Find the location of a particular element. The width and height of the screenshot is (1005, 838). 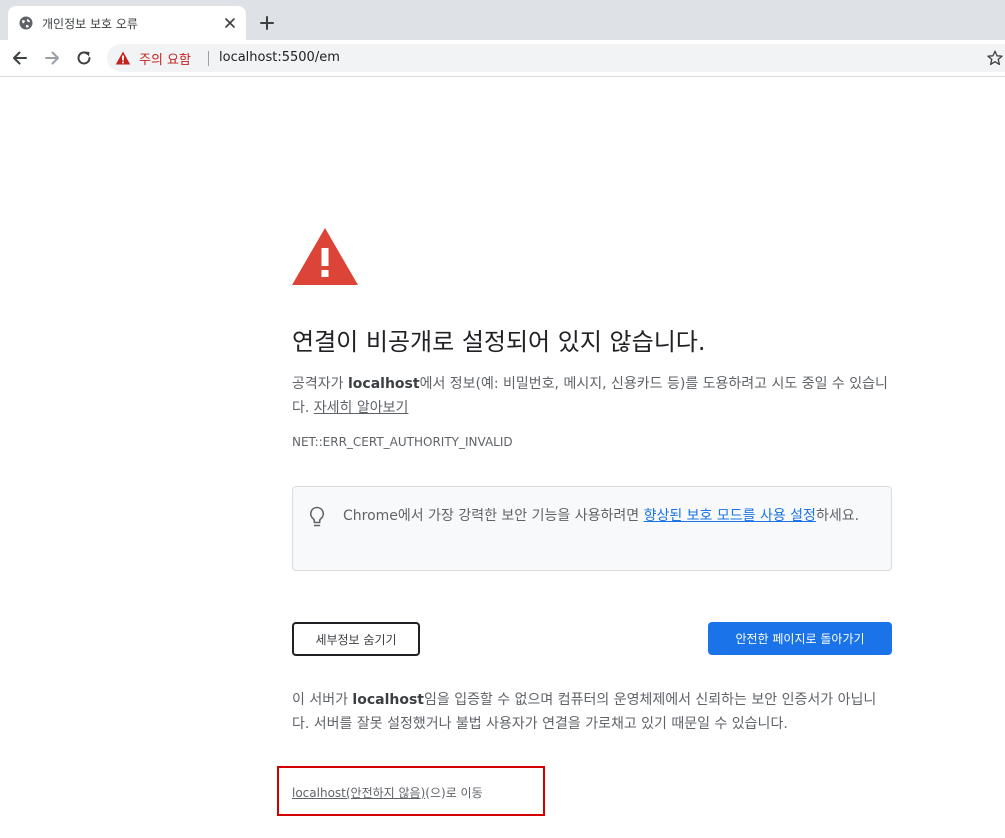

error-code: NET::ERR_CERT_AUTHORITY_INVALID is located at coordinates (402, 442).